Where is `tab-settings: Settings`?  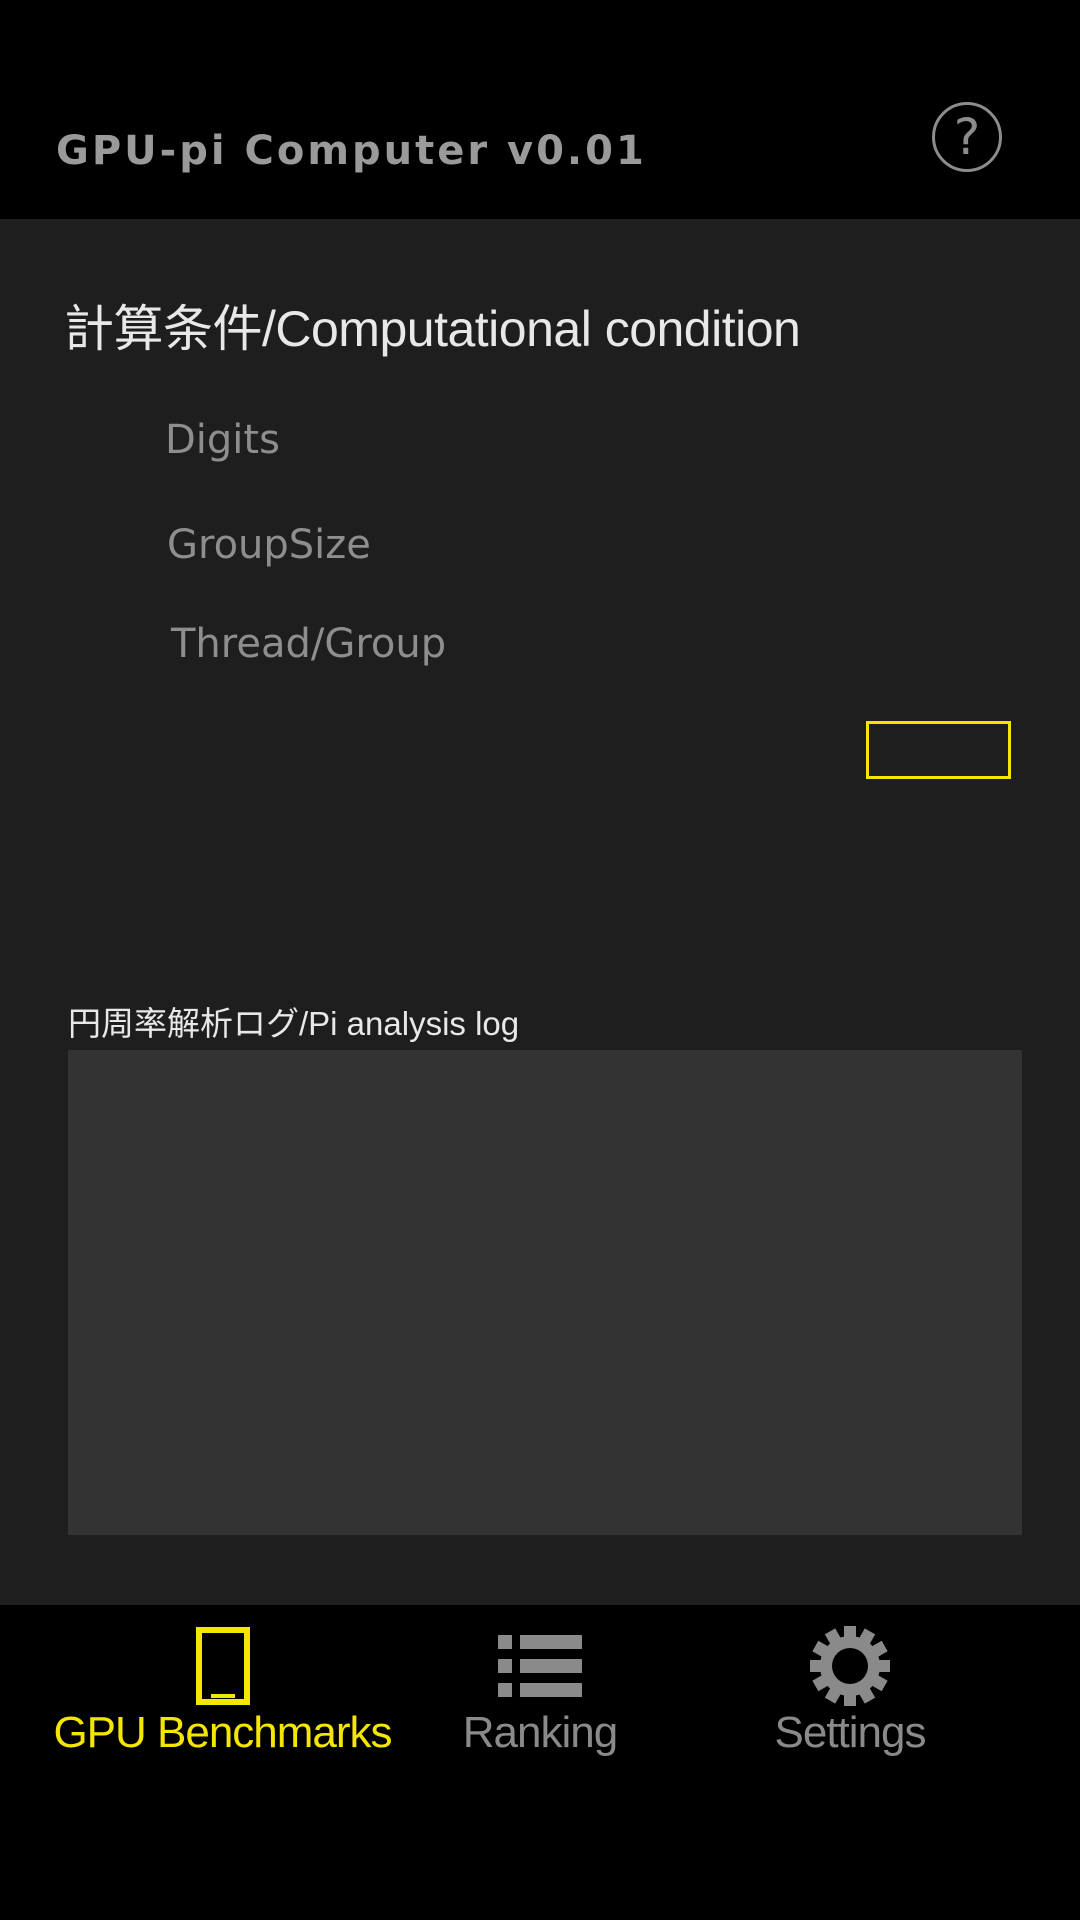 tab-settings: Settings is located at coordinates (850, 1685).